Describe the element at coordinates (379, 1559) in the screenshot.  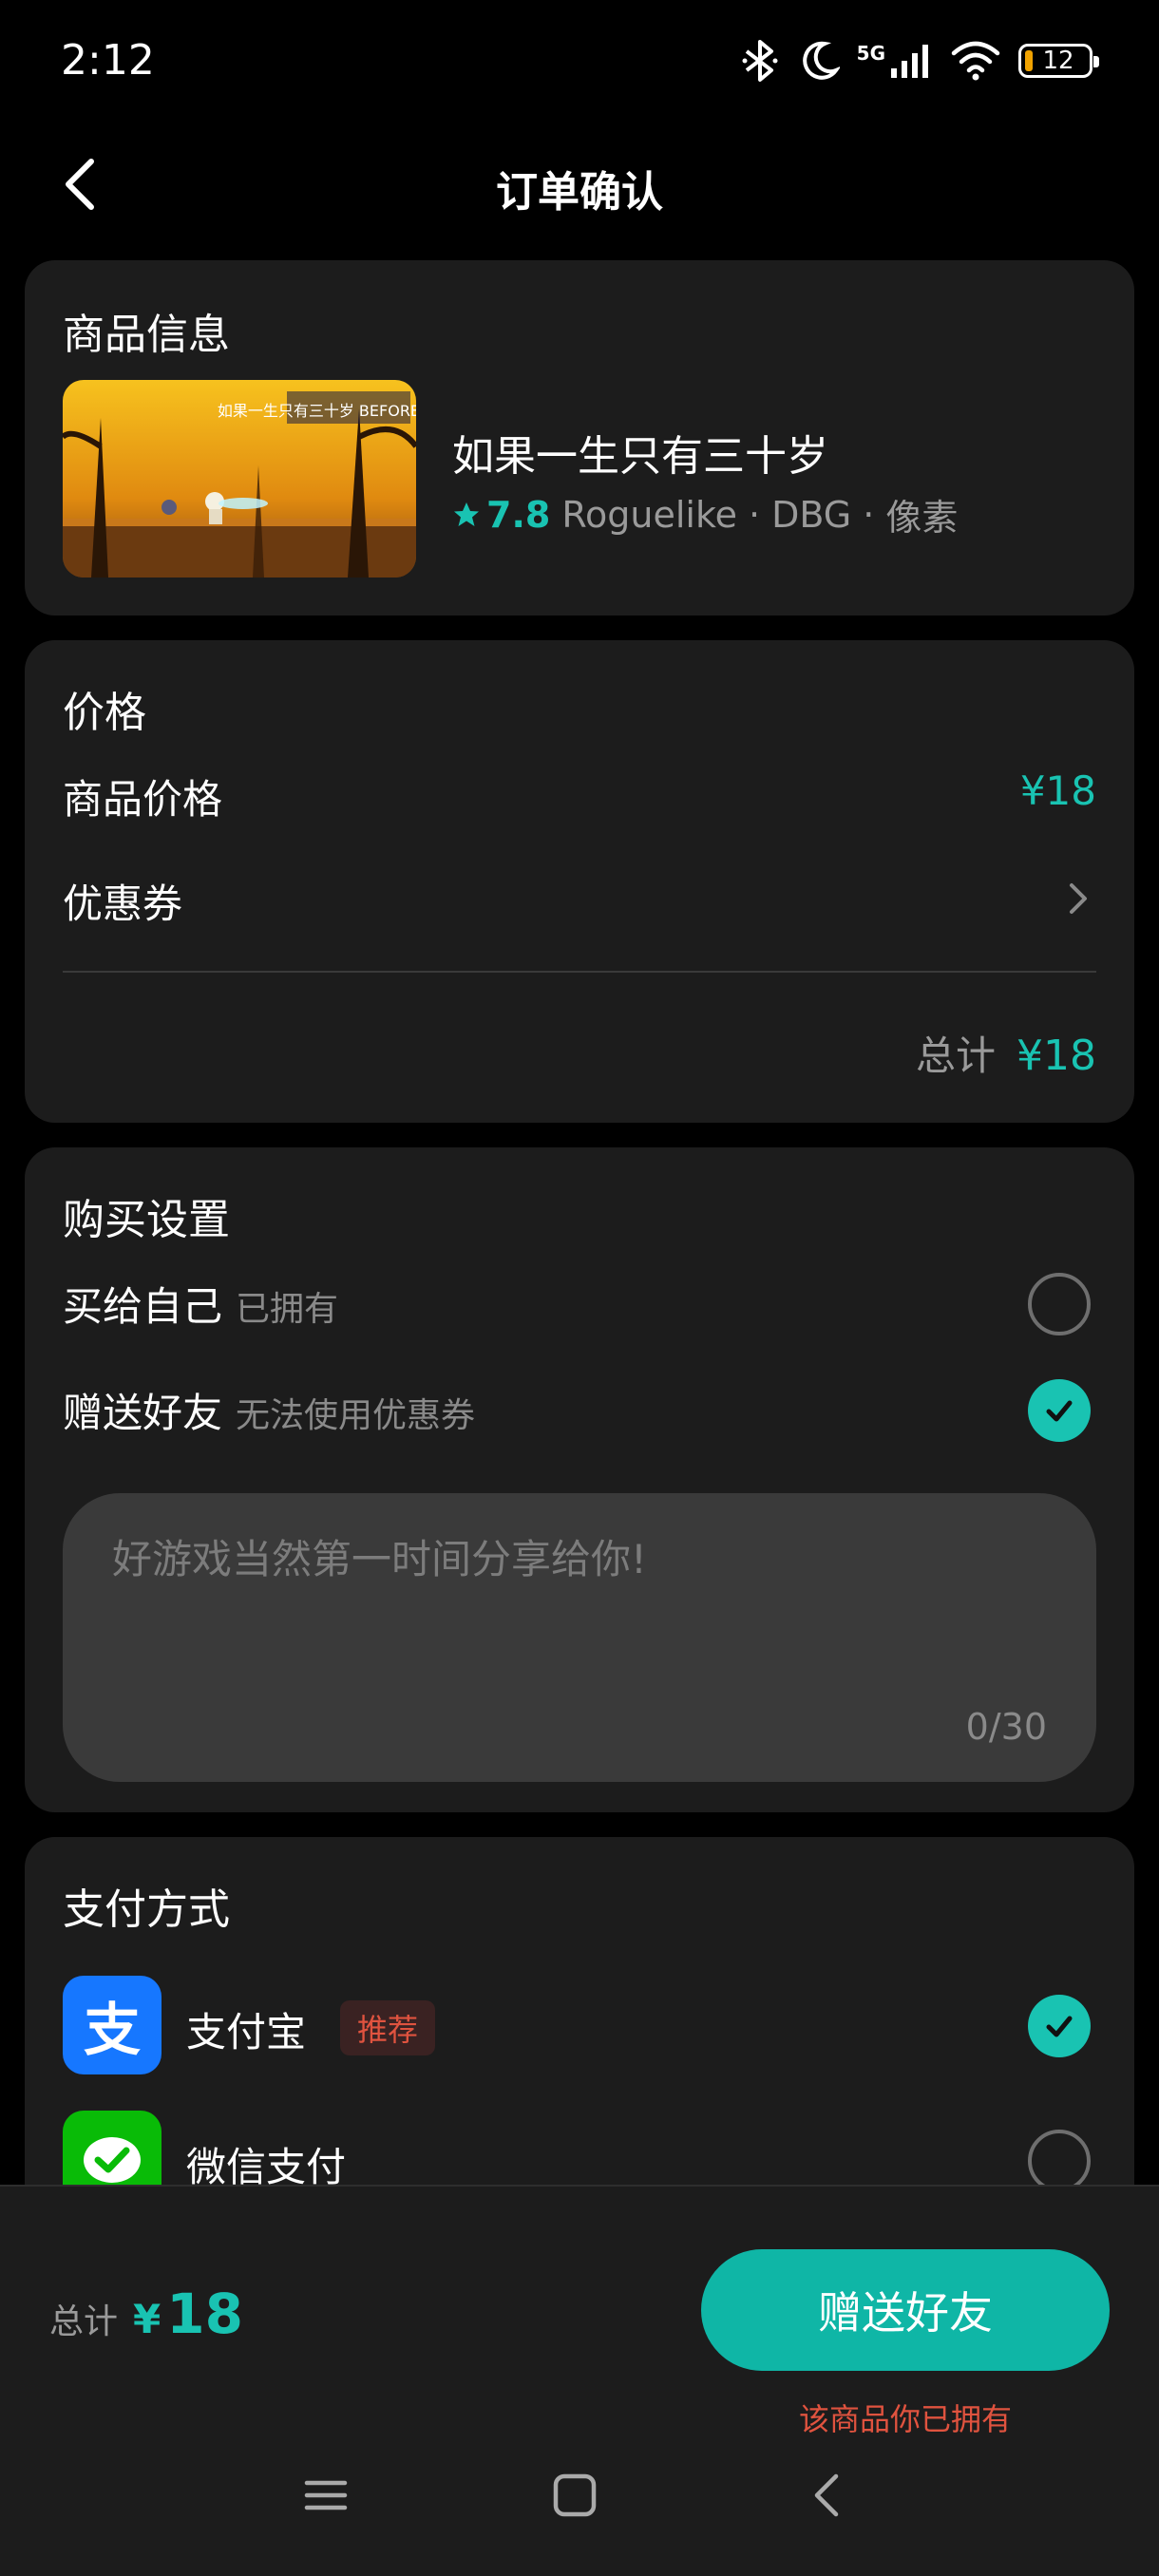
I see `message-placeholder: 好游戏当然第一时间分享给你!` at that location.